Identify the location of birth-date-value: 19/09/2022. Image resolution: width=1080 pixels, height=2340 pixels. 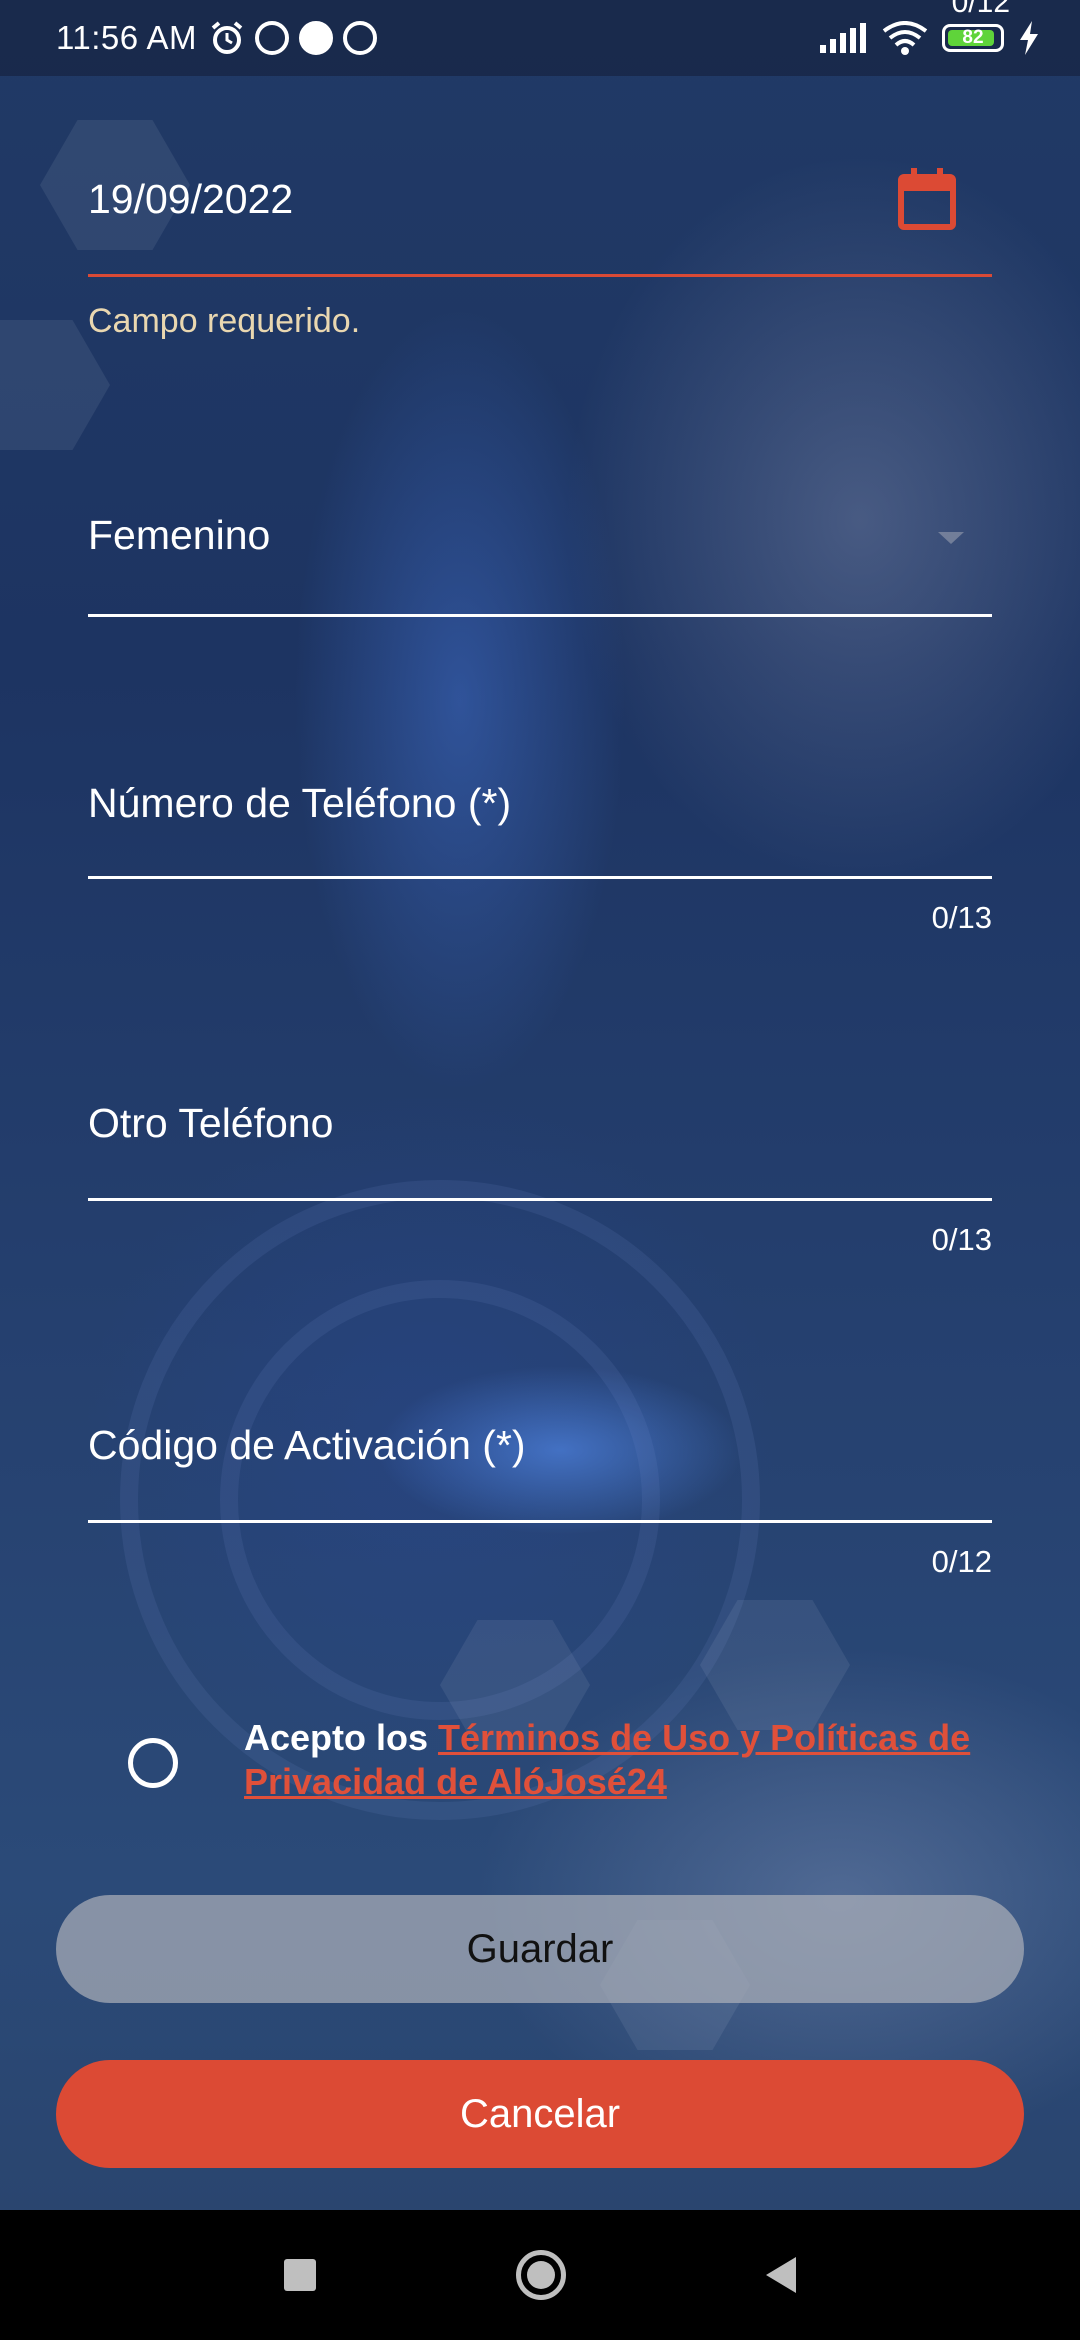
(191, 199).